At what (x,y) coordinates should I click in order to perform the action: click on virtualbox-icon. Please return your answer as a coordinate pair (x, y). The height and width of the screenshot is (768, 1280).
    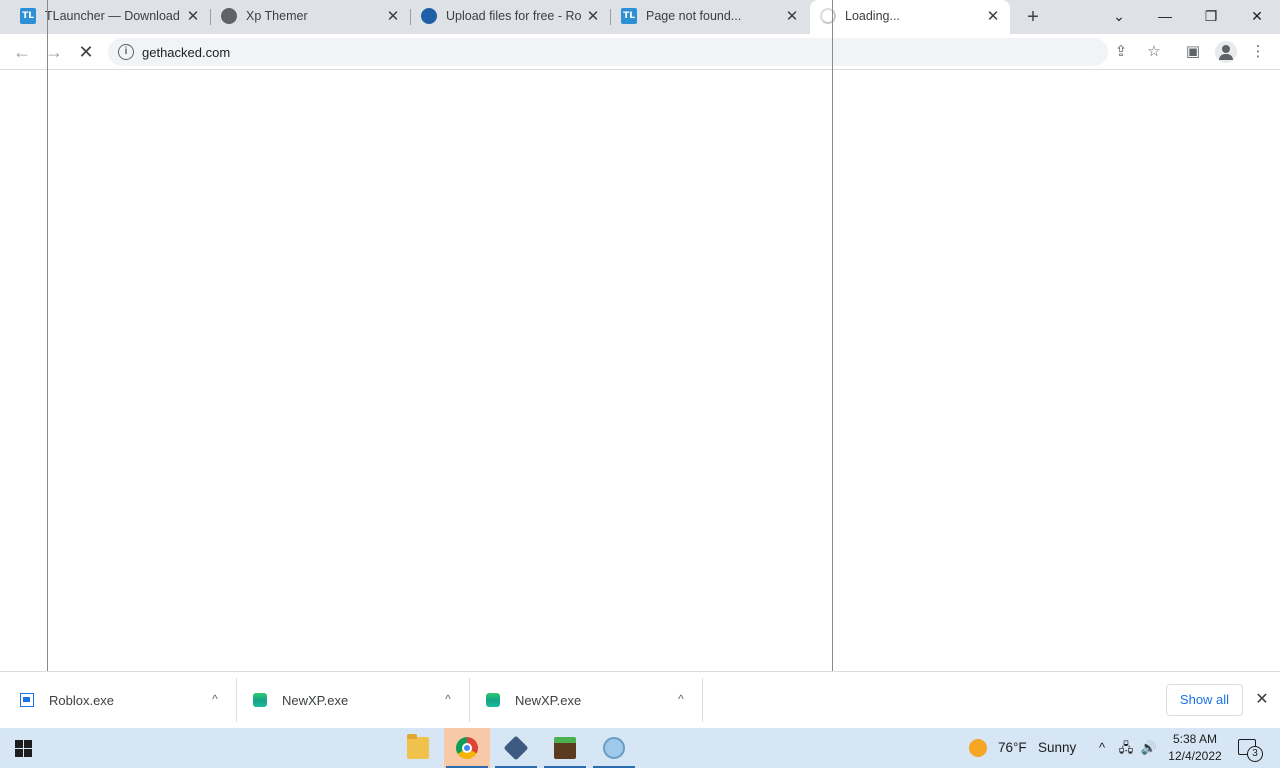
    Looking at the image, I should click on (516, 748).